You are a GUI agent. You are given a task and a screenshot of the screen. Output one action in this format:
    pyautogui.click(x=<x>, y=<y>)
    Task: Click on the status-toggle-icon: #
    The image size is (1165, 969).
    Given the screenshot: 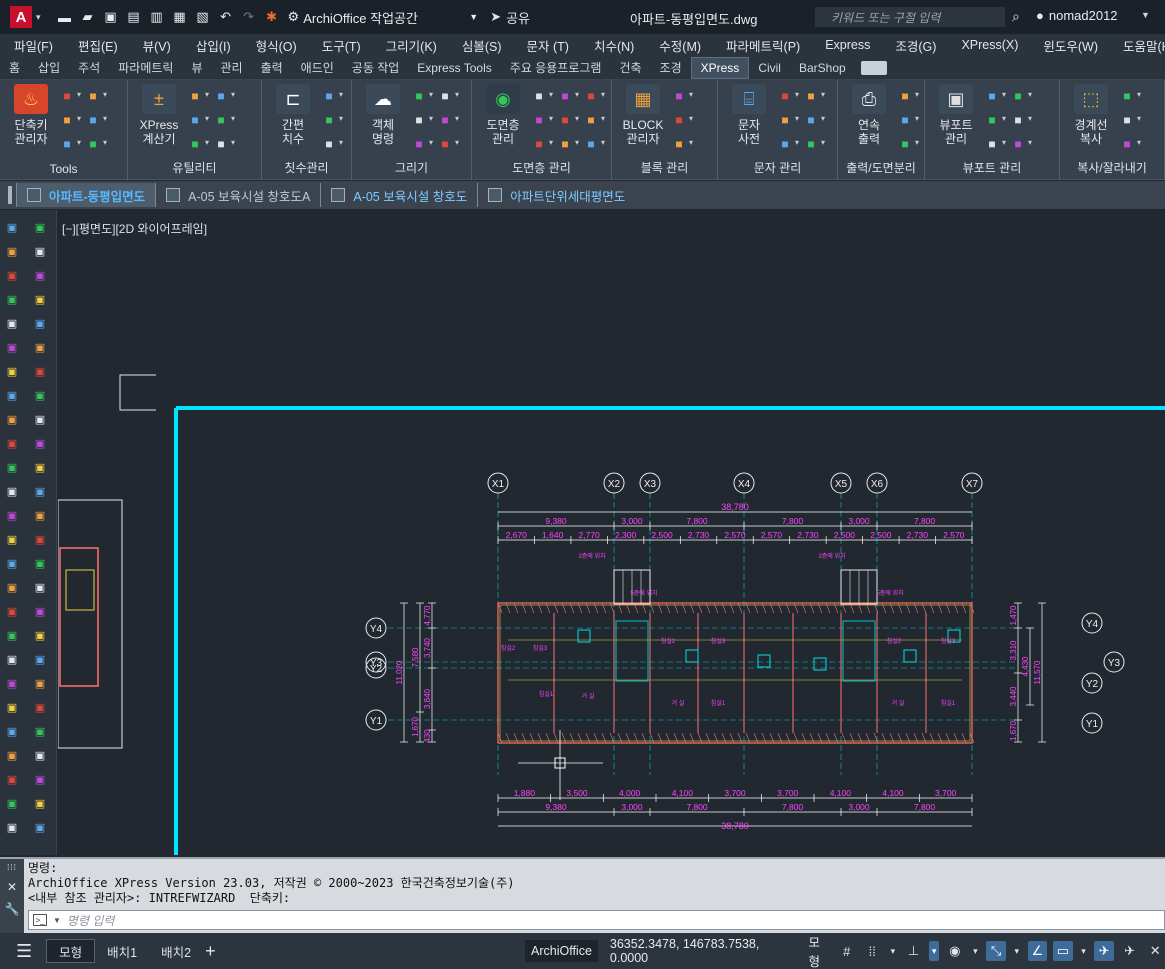 What is the action you would take?
    pyautogui.click(x=847, y=951)
    